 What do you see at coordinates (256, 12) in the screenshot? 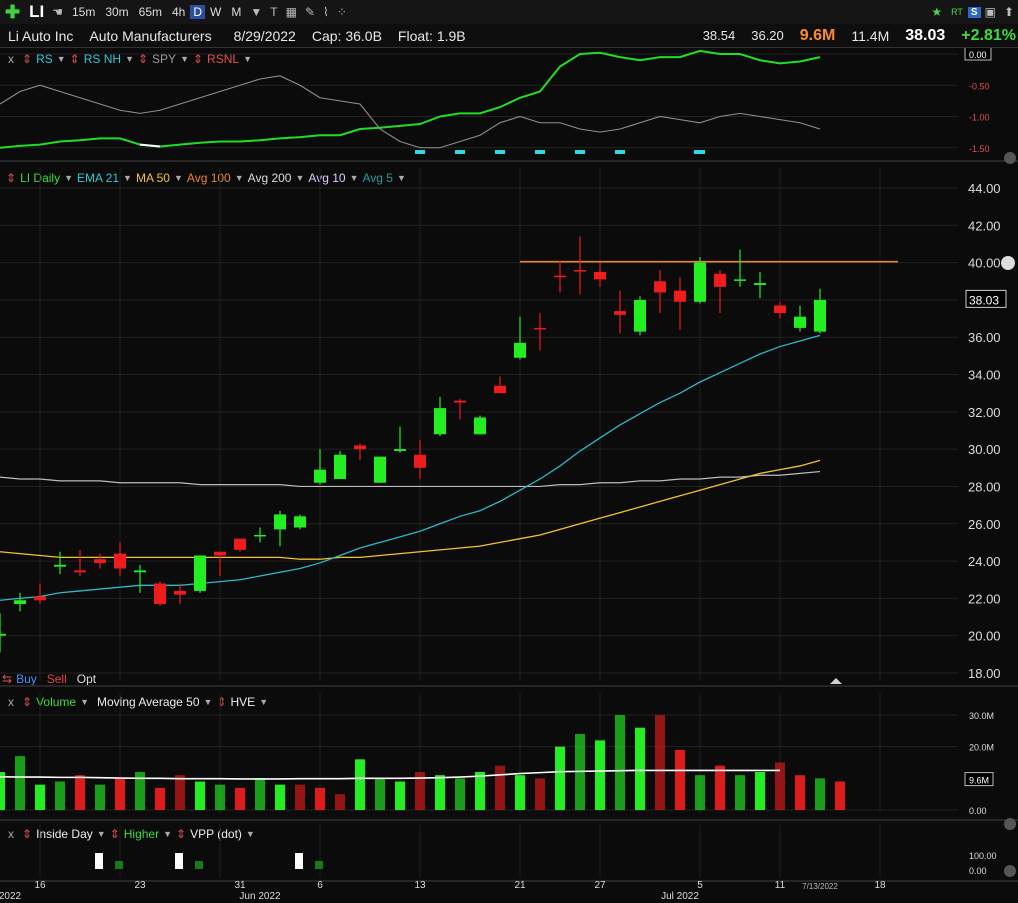
I see `timeframe-dropdown-icon: ▼` at bounding box center [256, 12].